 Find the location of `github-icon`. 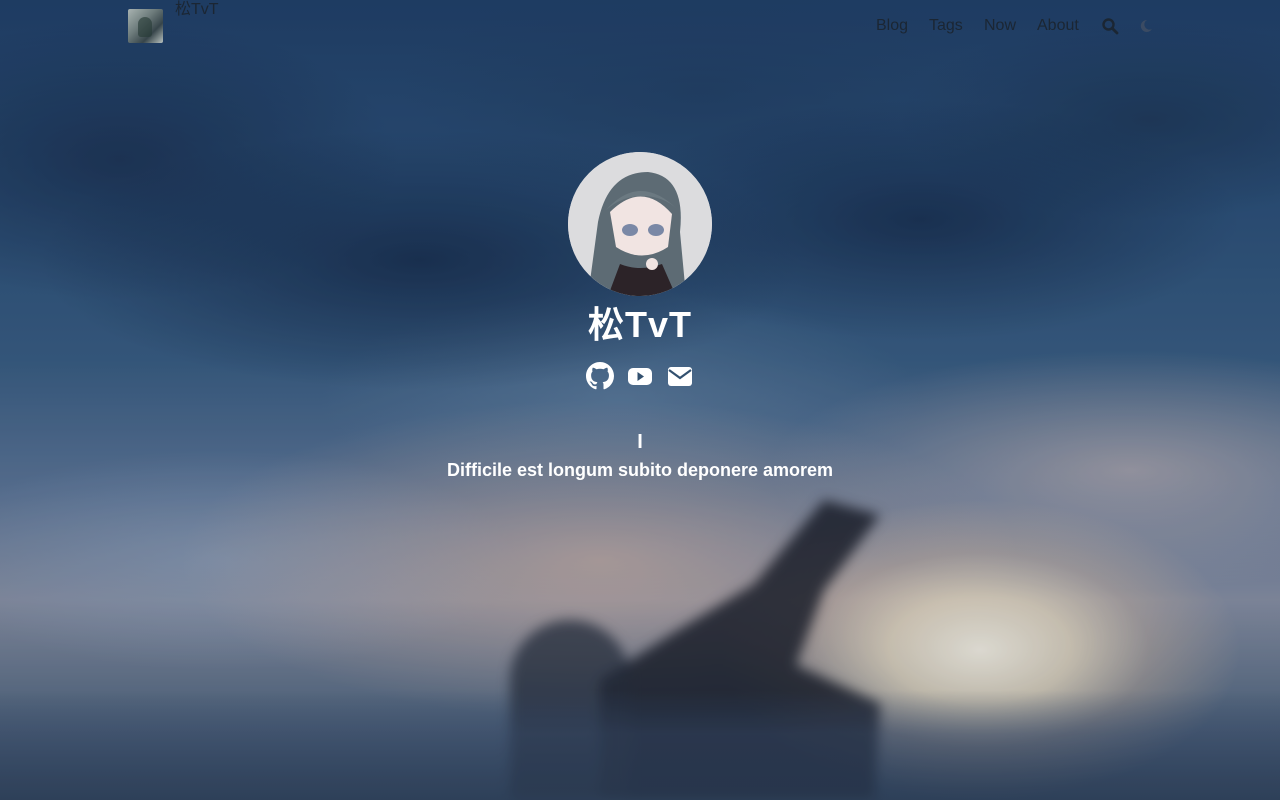

github-icon is located at coordinates (601, 377).